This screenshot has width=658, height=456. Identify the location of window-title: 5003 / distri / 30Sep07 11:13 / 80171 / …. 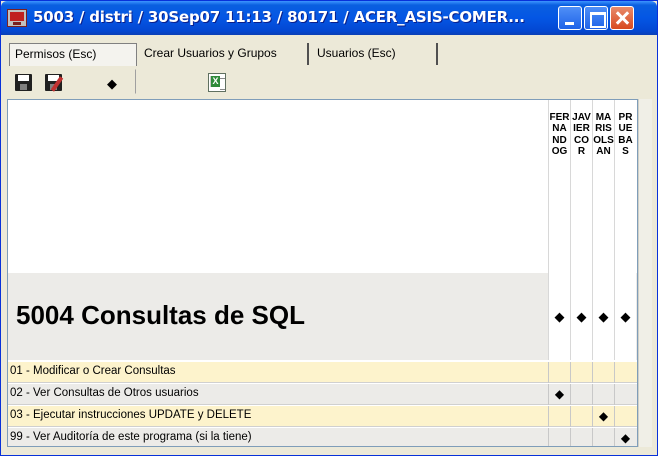
(279, 17).